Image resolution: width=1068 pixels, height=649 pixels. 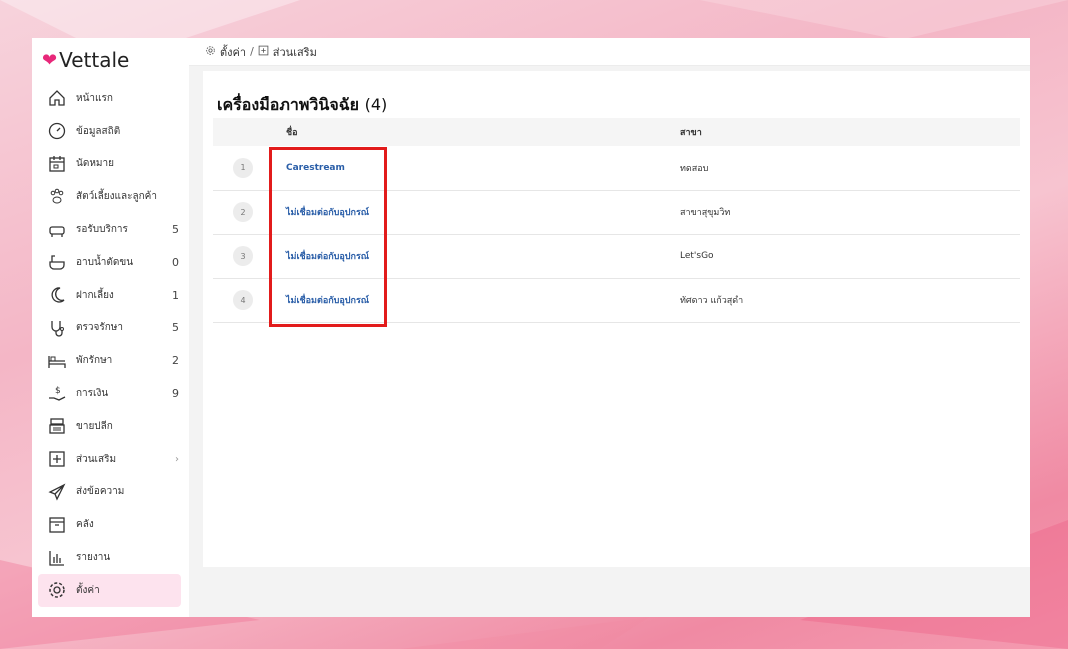 I want to click on sidebar-item-3: สัตว์เลี้ยงและลูกค้า, so click(x=110, y=196).